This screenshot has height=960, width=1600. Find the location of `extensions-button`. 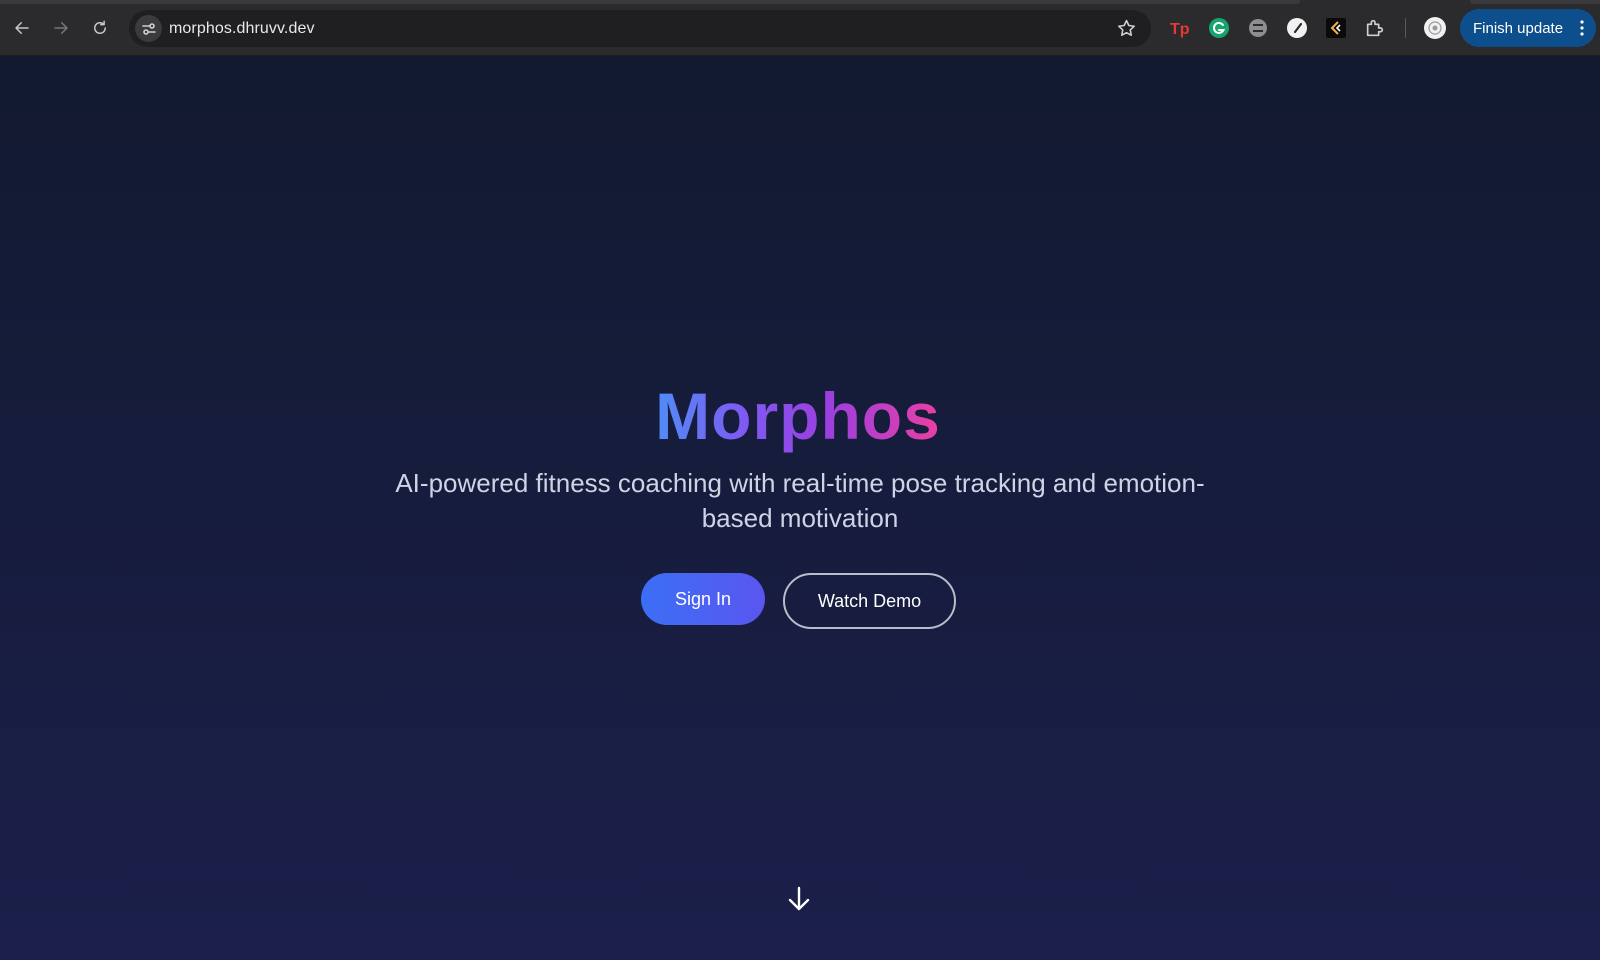

extensions-button is located at coordinates (1375, 28).